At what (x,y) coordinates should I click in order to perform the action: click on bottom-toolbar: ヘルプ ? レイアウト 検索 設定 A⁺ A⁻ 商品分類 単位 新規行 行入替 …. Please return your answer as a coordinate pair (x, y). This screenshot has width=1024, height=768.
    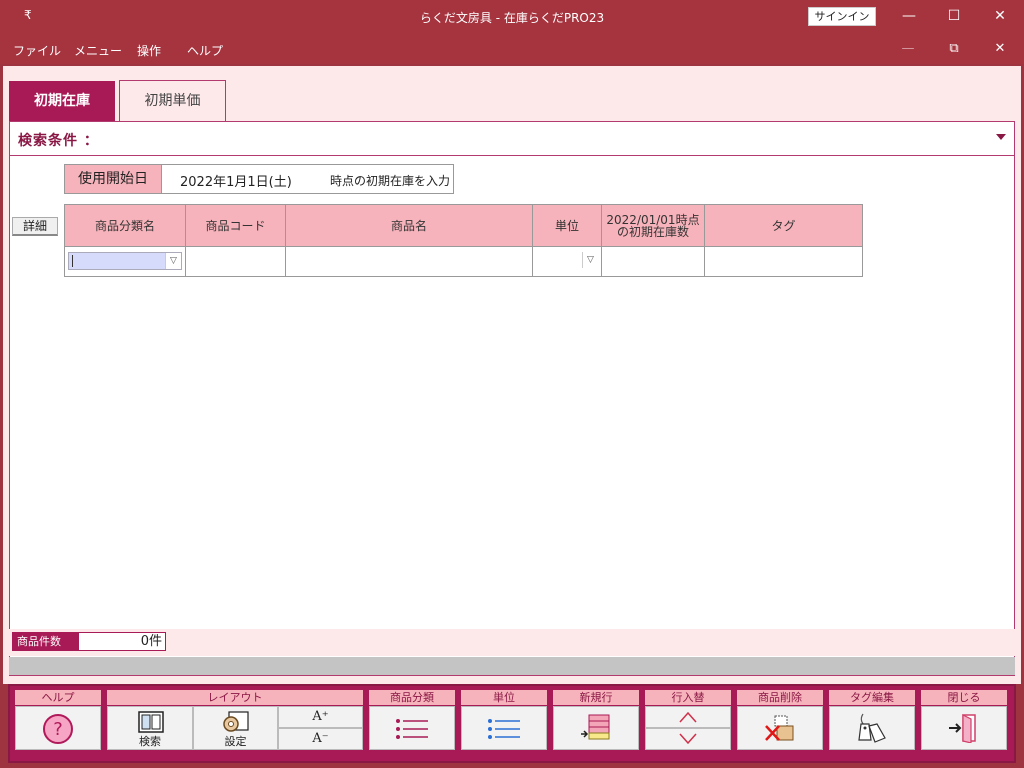
    Looking at the image, I should click on (512, 723).